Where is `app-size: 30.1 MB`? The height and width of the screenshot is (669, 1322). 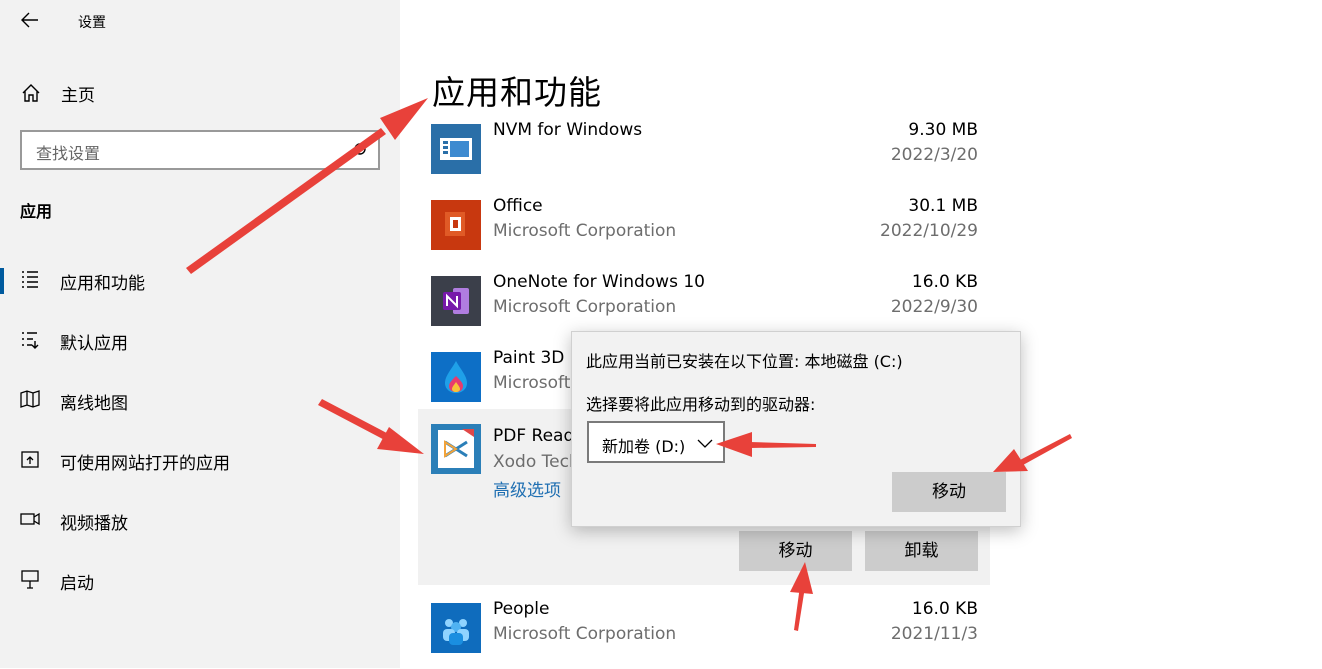 app-size: 30.1 MB is located at coordinates (943, 206).